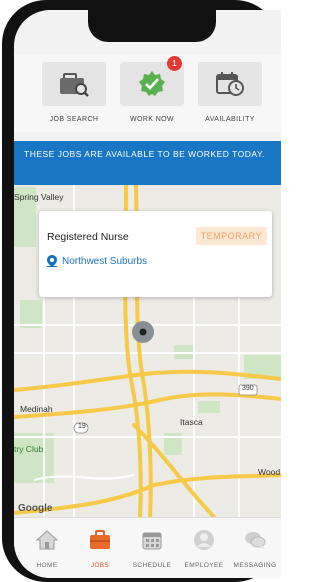  I want to click on quick-actions-bar: JOB SEARCH 1 WORK NOW AVAILABILITY, so click(147, 93).